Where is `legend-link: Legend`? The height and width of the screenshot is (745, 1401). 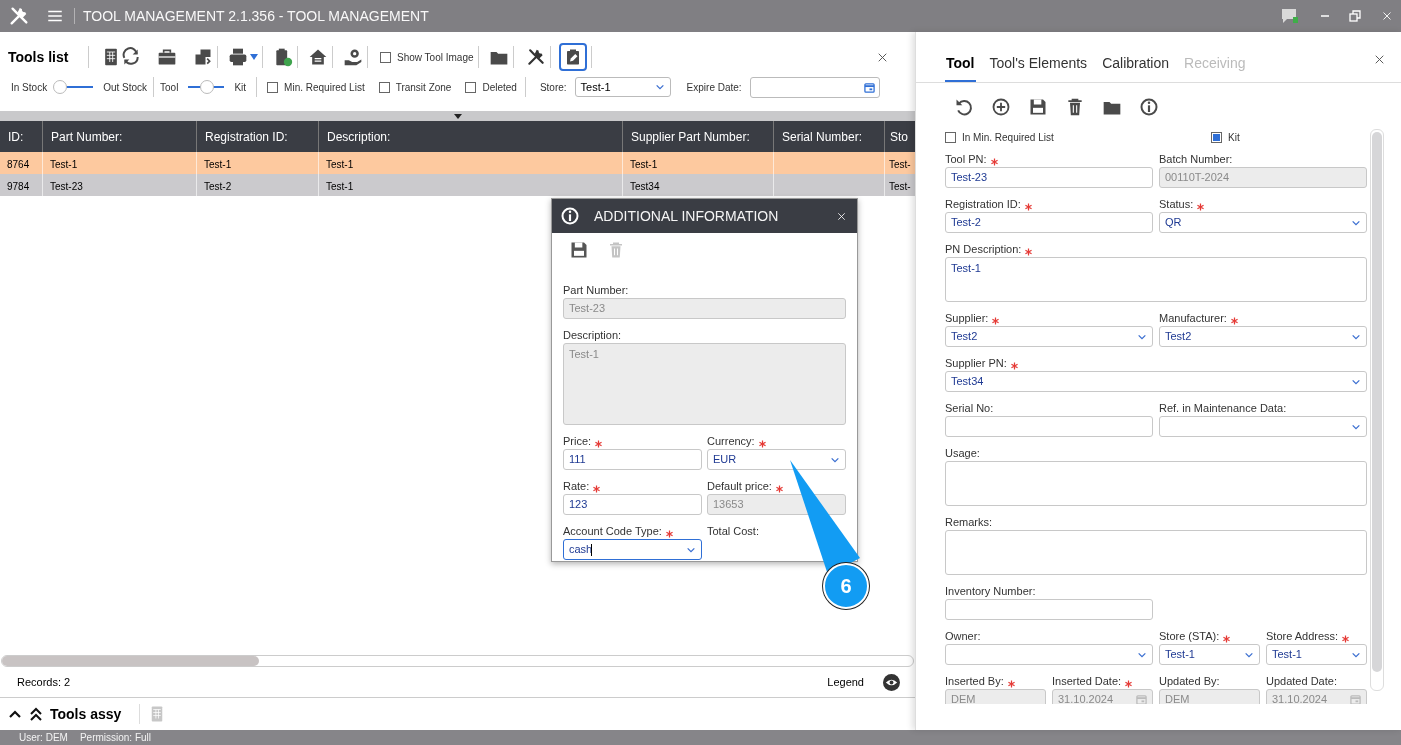
legend-link: Legend is located at coordinates (845, 682).